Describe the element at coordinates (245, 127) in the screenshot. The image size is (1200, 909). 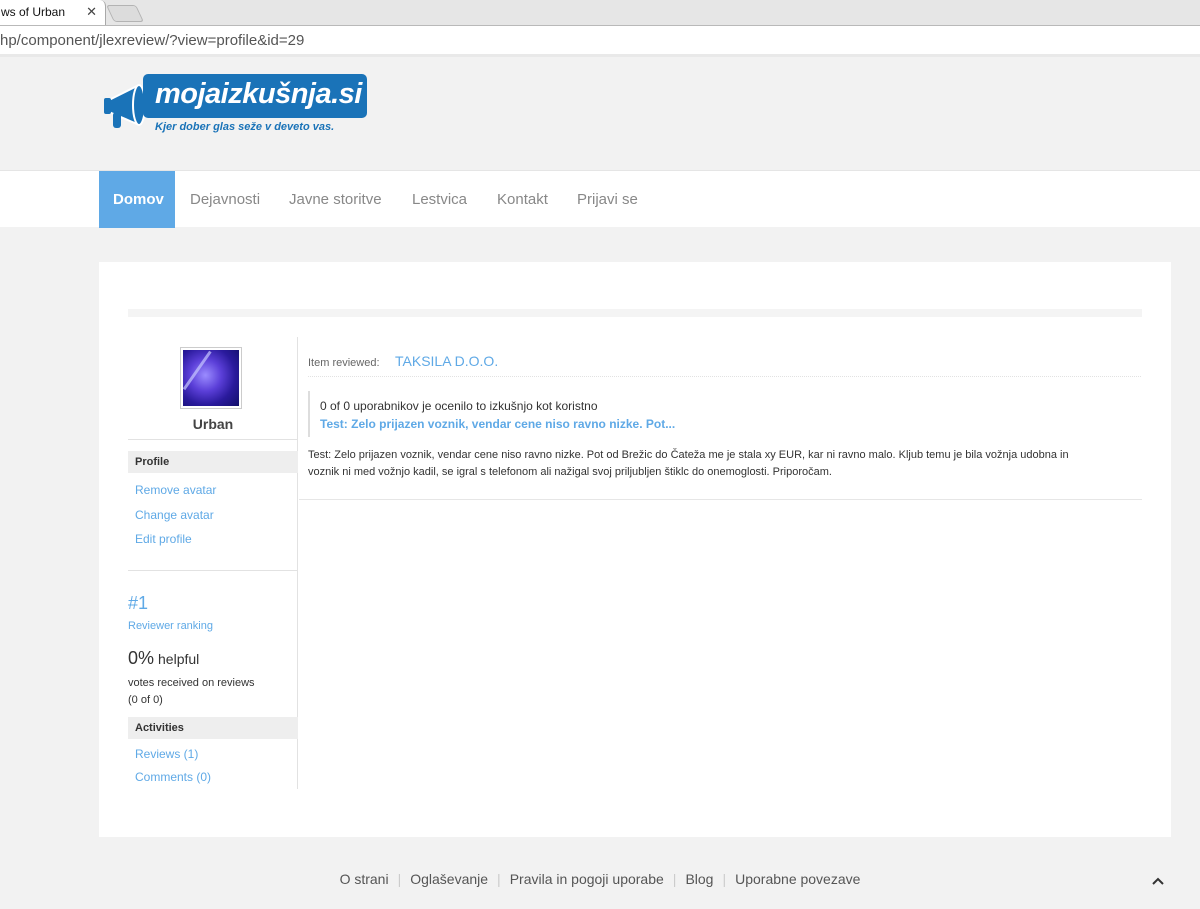
I see `logo-tagline: Kjer dober glas seže v deveto vas.` at that location.